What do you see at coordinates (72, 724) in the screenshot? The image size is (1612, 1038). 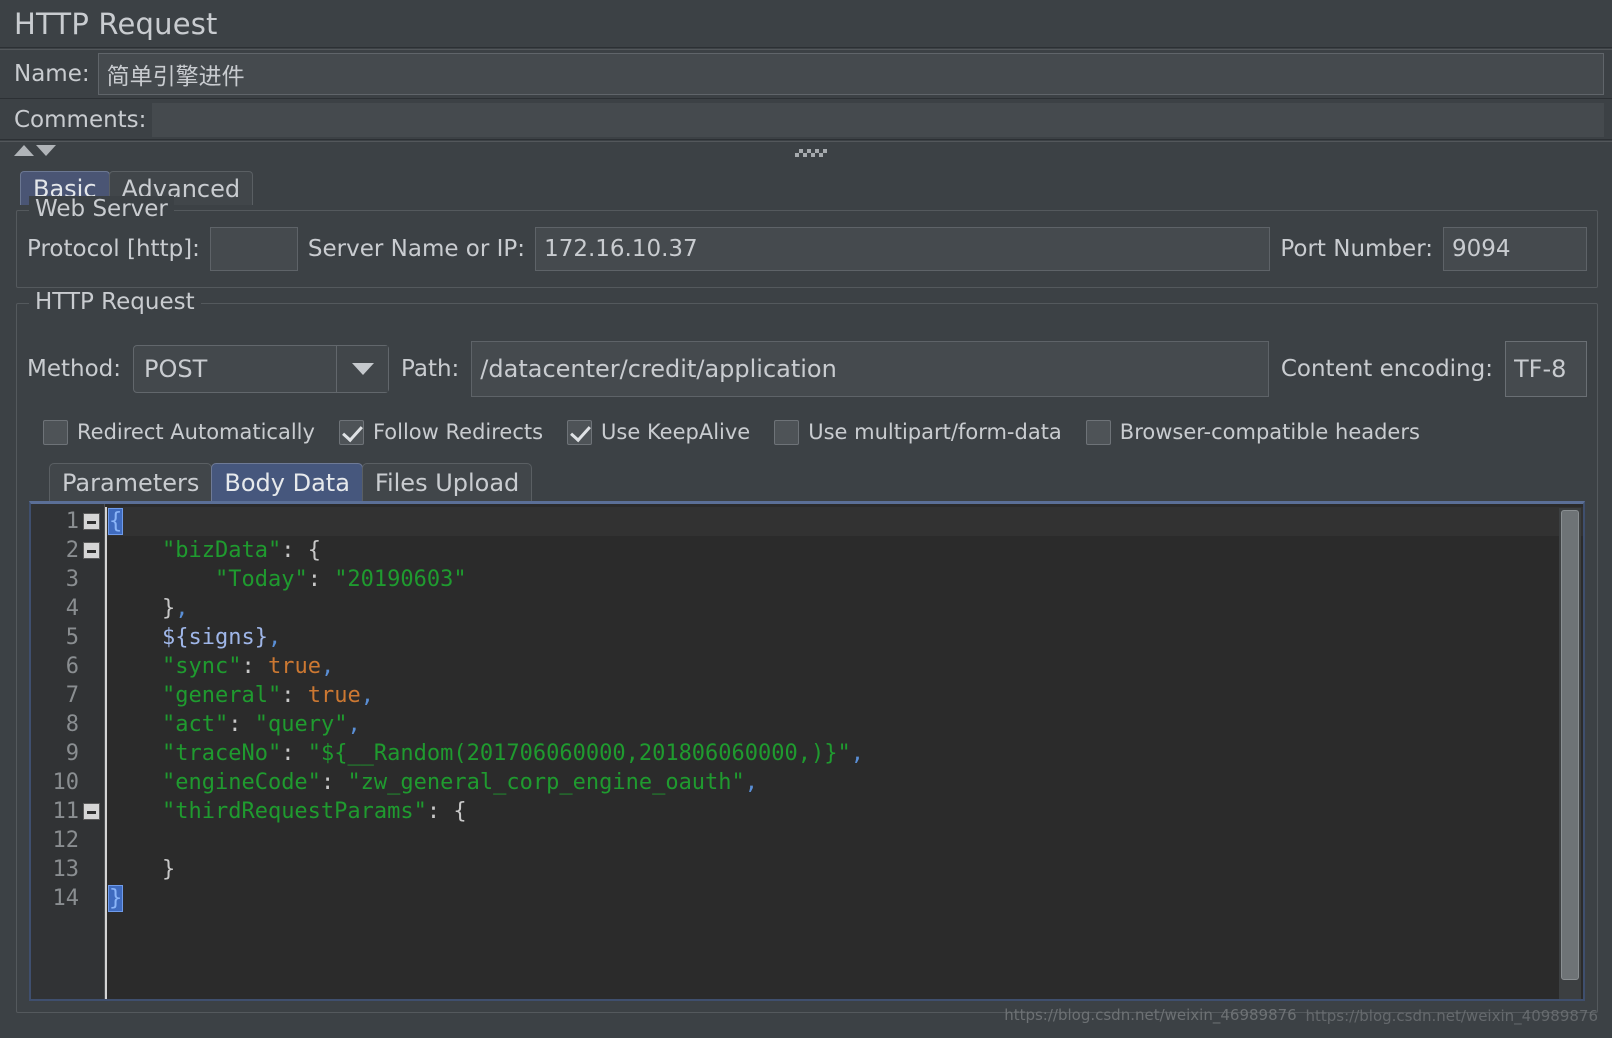 I see `line-number: 8` at bounding box center [72, 724].